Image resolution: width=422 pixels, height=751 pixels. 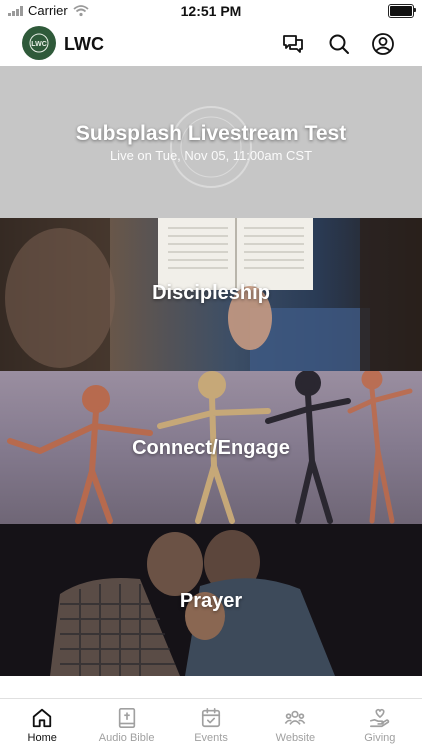 I want to click on discipleship-title: Discipleship, so click(x=211, y=293).